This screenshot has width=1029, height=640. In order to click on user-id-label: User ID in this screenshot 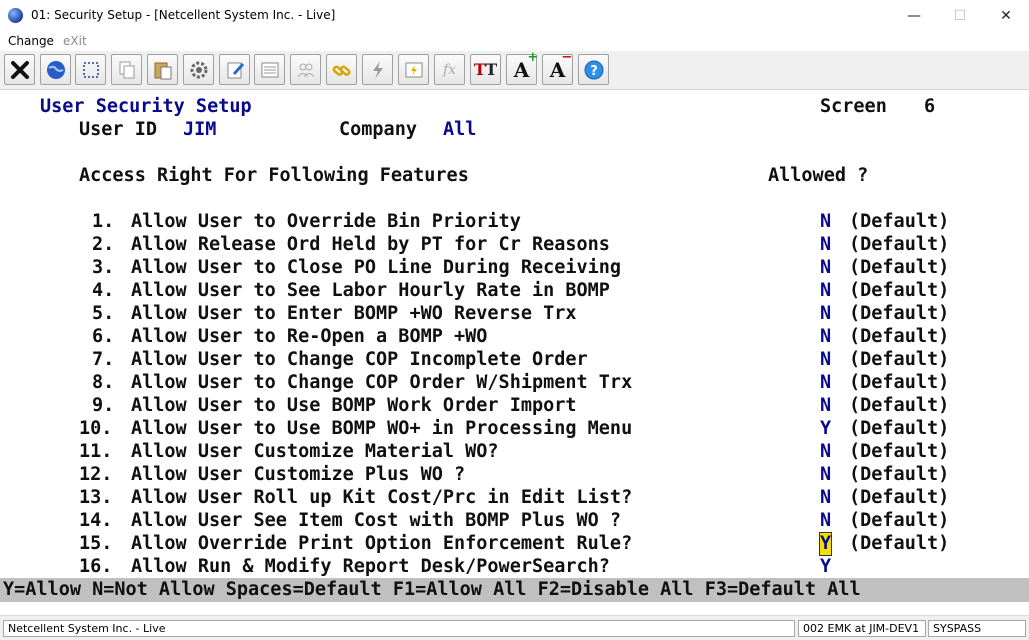, I will do `click(118, 129)`.